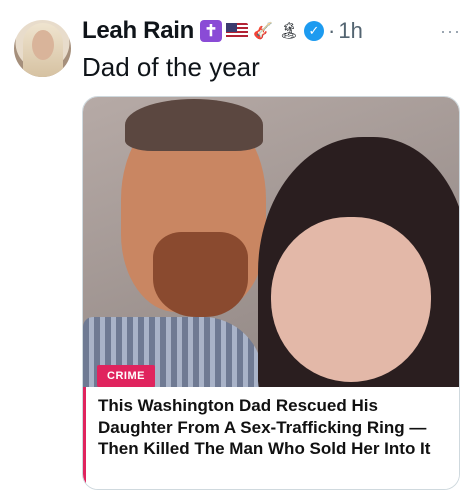 The width and height of the screenshot is (471, 500). I want to click on tweet-time: 1h, so click(350, 31).